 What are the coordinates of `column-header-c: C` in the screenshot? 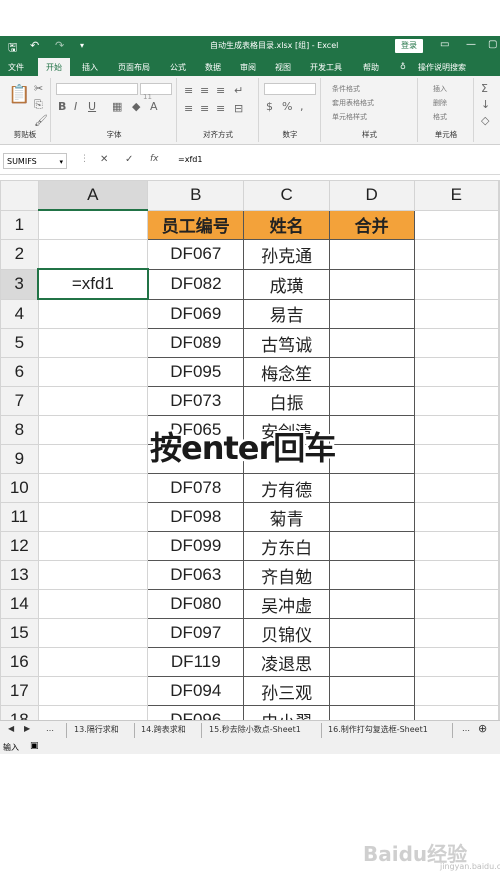 It's located at (286, 195).